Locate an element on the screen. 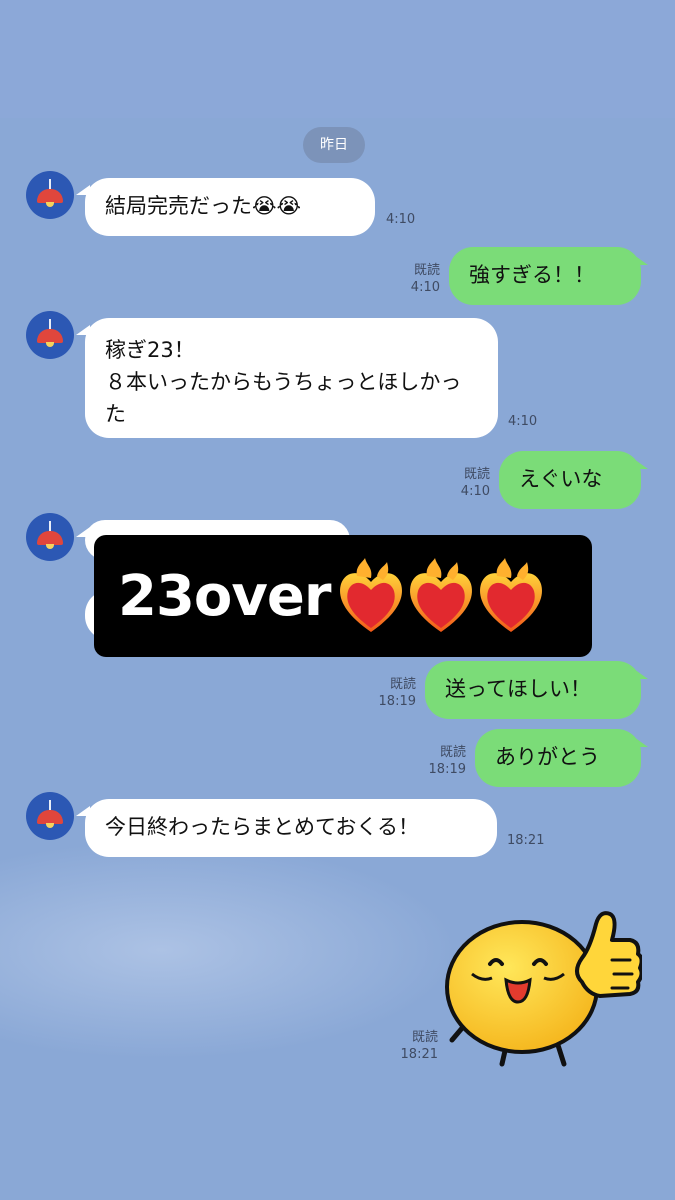  message-bubble-incoming: 結局完売だった😭😭 is located at coordinates (230, 207).